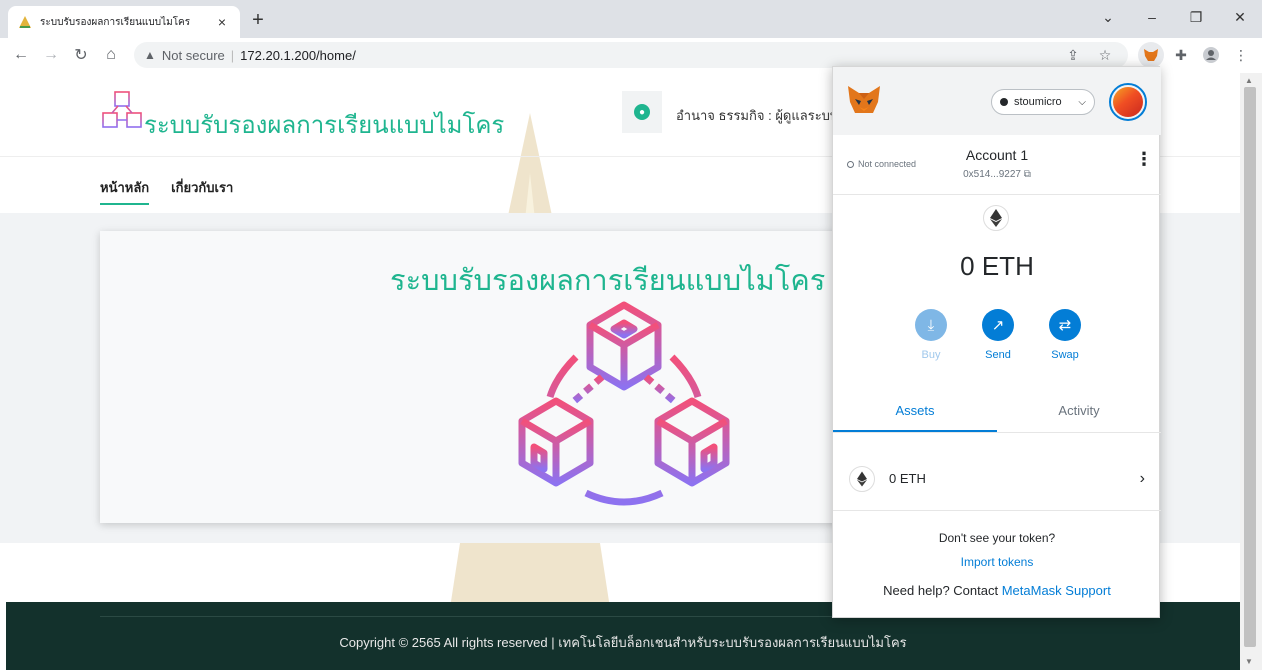 The image size is (1262, 670). I want to click on reload-icon: ↻, so click(81, 55).